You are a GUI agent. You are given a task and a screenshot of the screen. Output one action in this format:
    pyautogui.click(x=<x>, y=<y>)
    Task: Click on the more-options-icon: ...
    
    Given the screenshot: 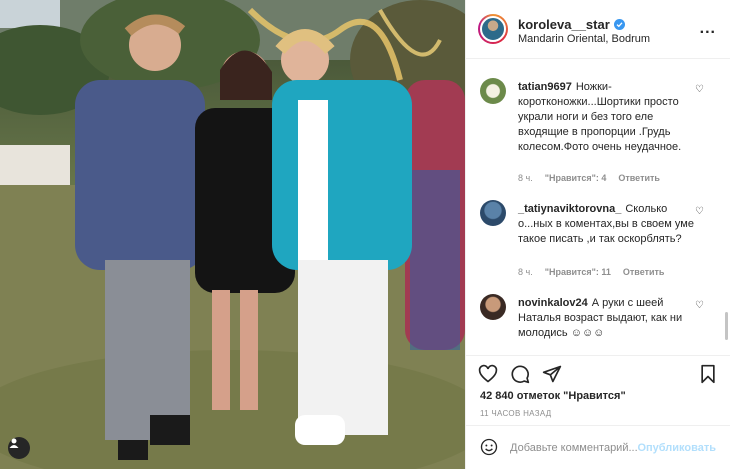 What is the action you would take?
    pyautogui.click(x=708, y=29)
    